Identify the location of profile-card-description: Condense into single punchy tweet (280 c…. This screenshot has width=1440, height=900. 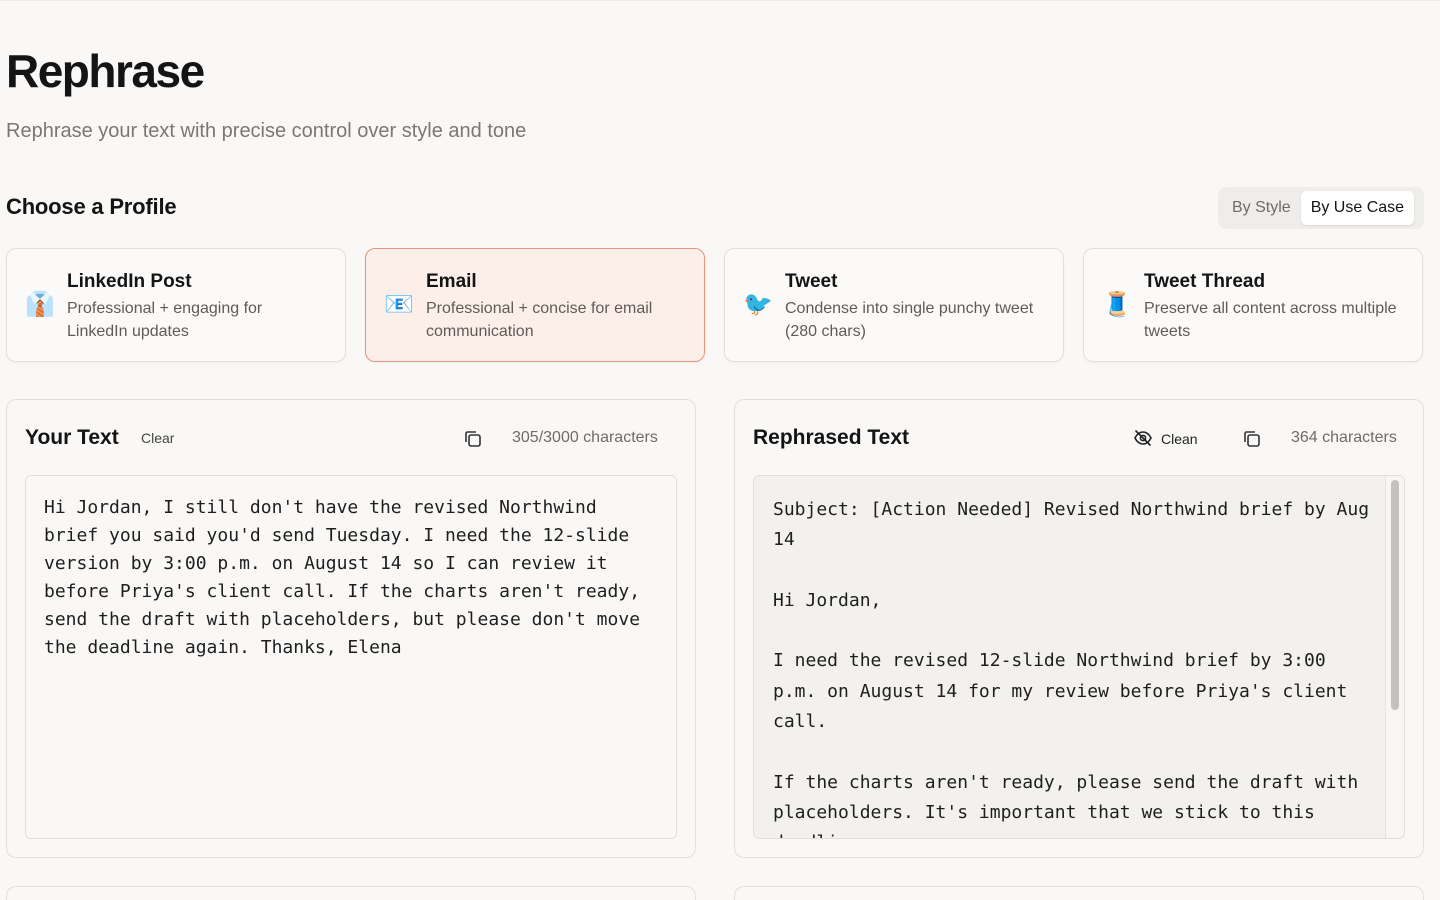
(909, 320).